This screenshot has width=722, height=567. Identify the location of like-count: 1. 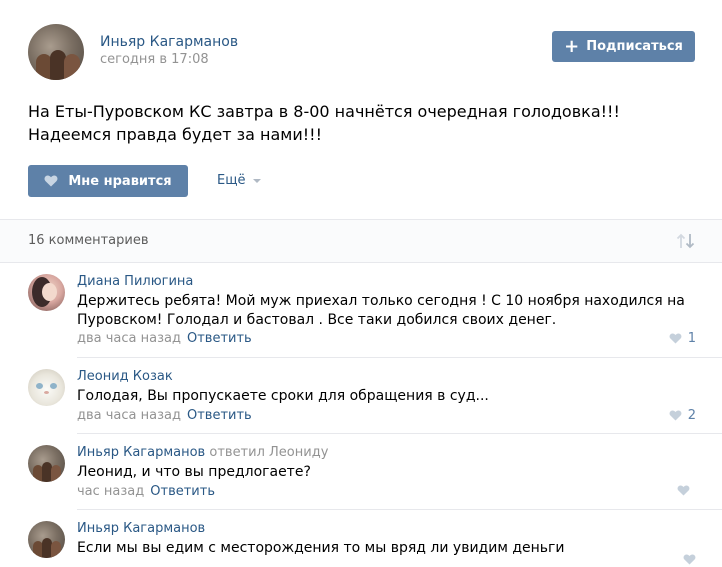
(691, 338).